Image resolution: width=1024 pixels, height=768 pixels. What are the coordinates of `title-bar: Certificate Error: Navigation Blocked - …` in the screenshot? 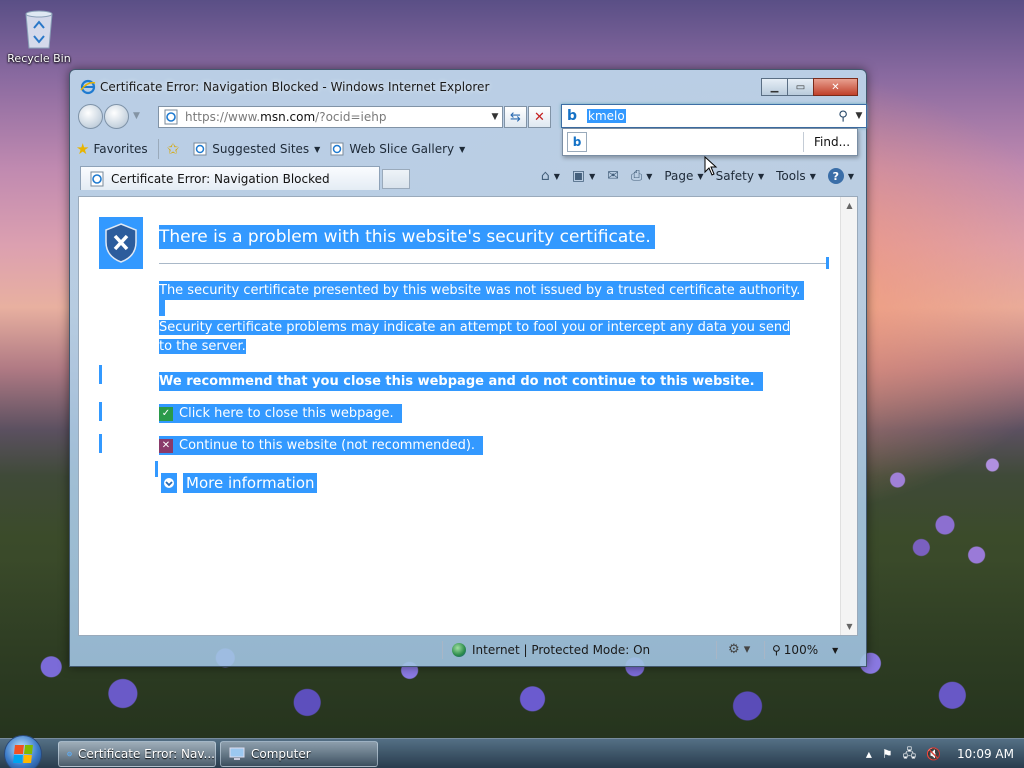 It's located at (468, 86).